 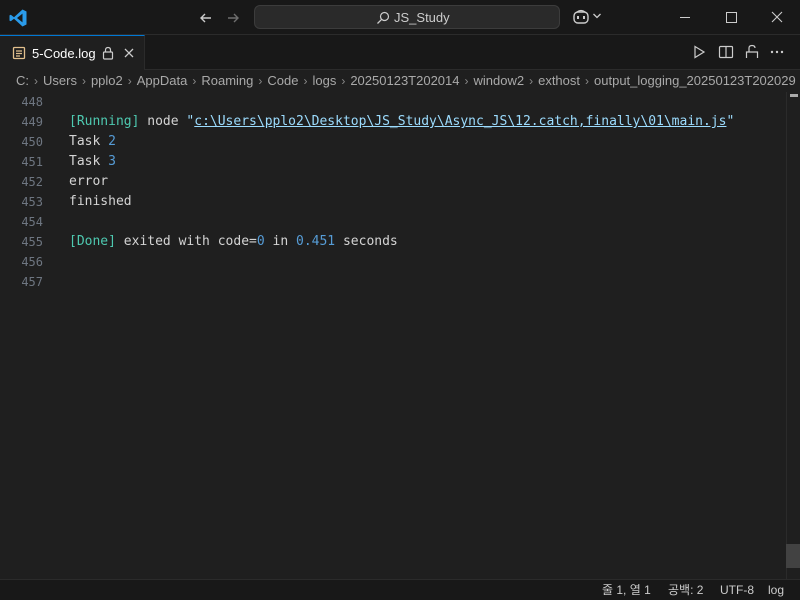 I want to click on line-number: 450, so click(x=32, y=142).